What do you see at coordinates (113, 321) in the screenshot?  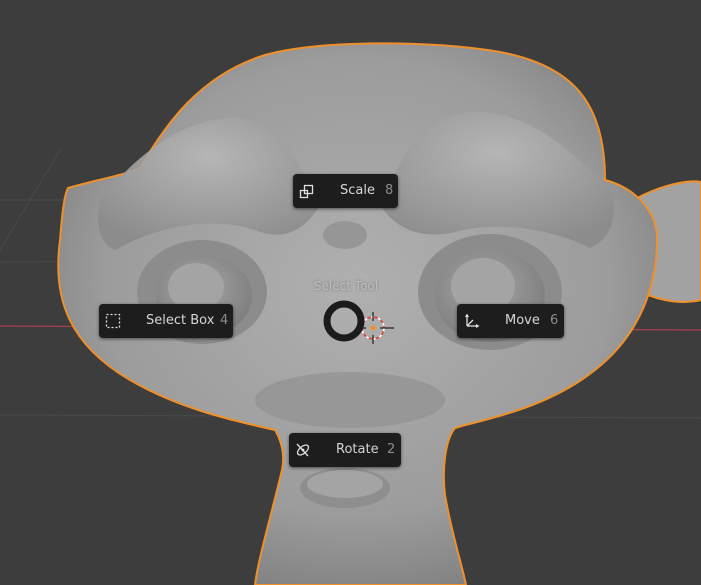 I see `select-box-icon` at bounding box center [113, 321].